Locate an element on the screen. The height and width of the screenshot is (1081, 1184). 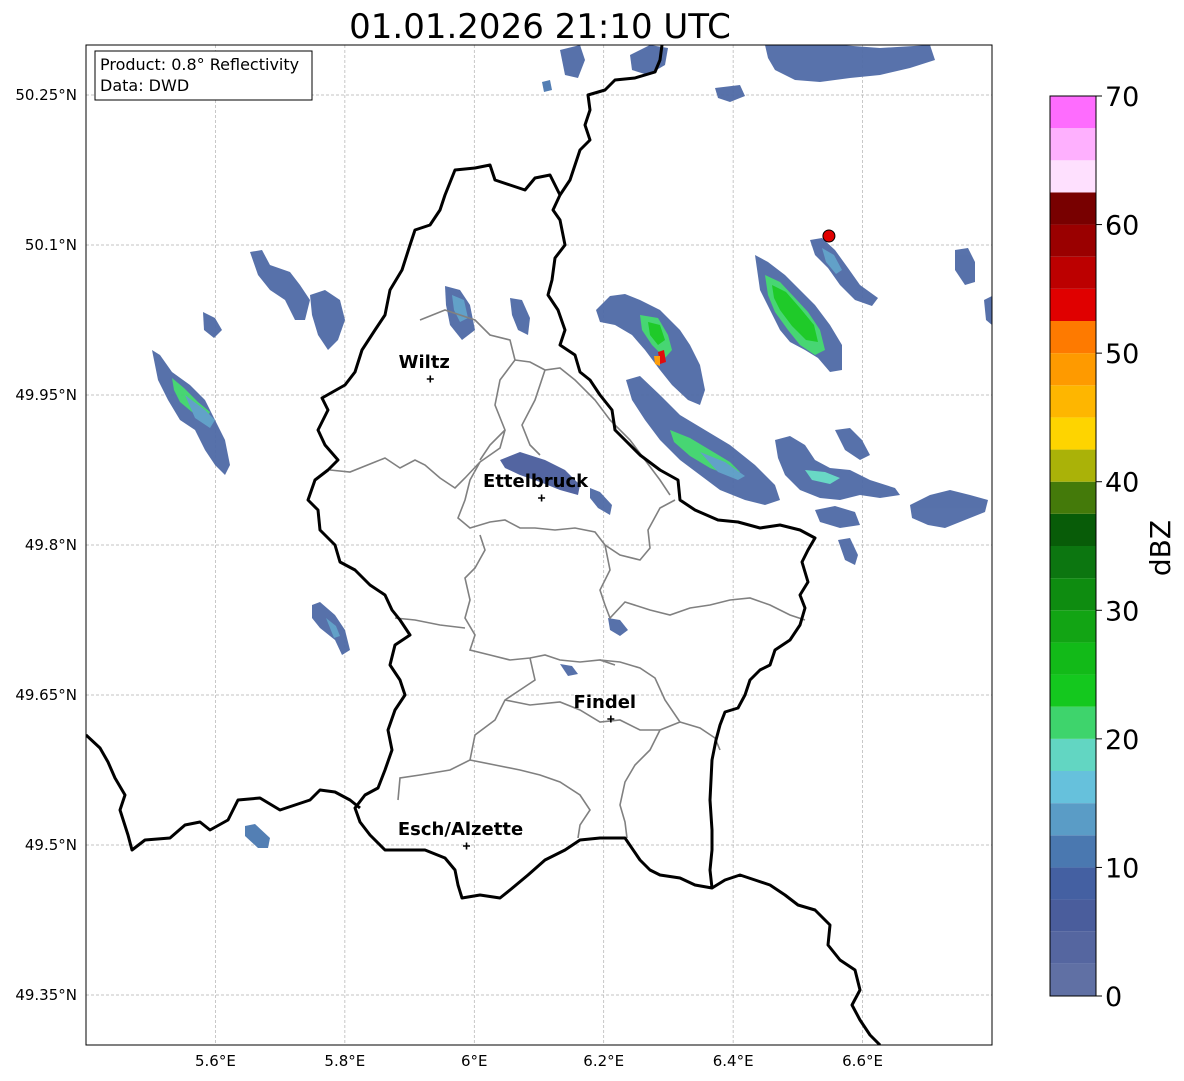
lon-tick-label: 5.8°E is located at coordinates (344, 1061).